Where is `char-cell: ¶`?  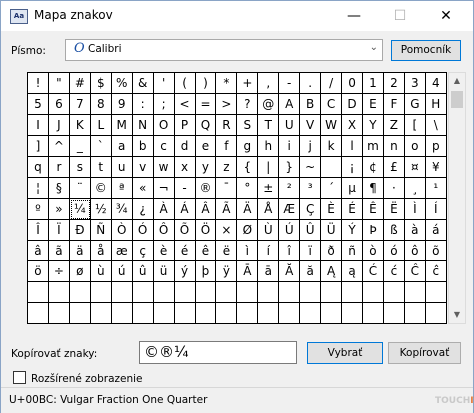
char-cell: ¶ is located at coordinates (373, 188).